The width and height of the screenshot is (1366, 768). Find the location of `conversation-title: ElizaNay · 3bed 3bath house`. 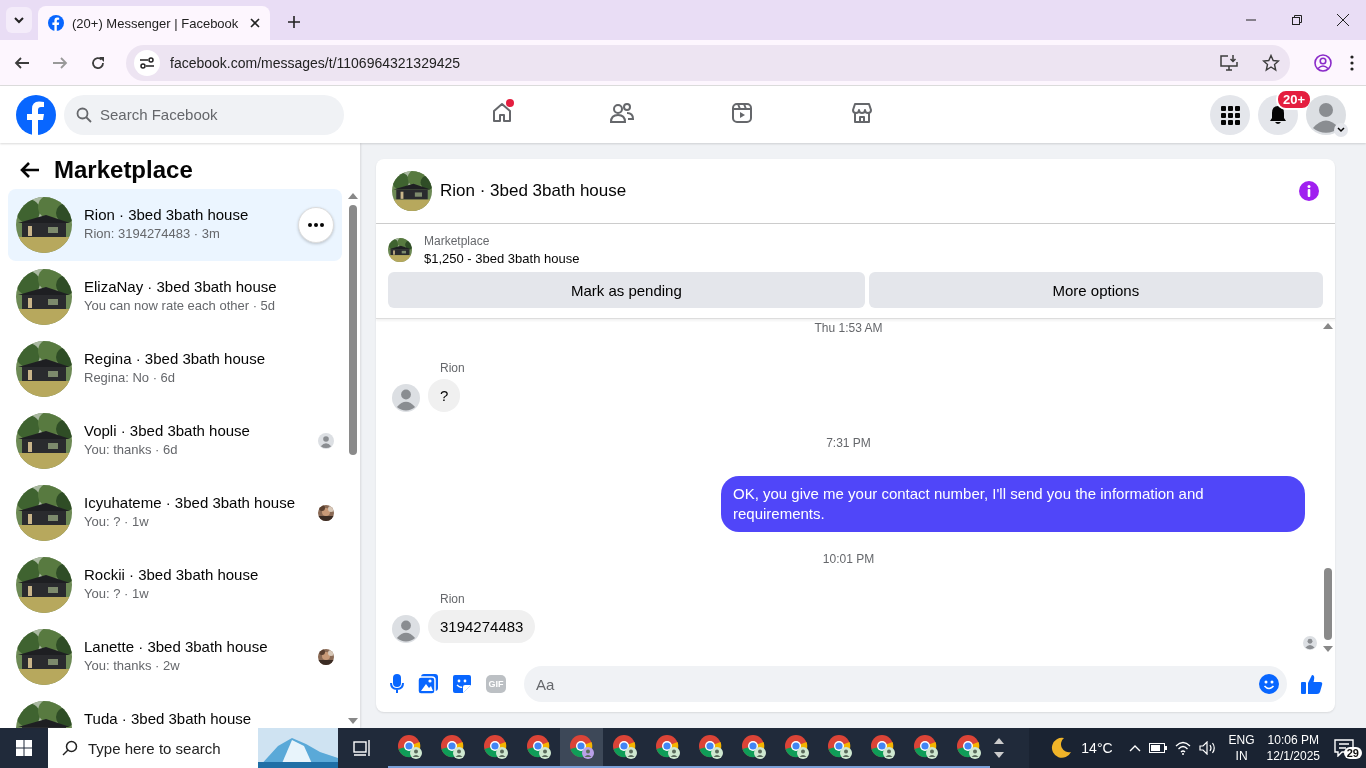

conversation-title: ElizaNay · 3bed 3bath house is located at coordinates (181, 286).